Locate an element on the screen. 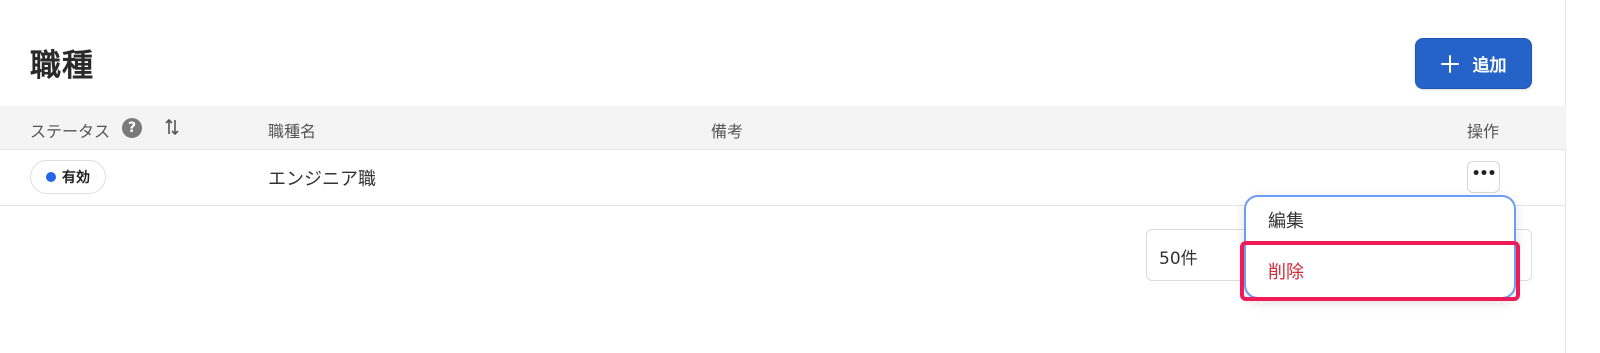  more-actions-button: ••• is located at coordinates (1483, 177).